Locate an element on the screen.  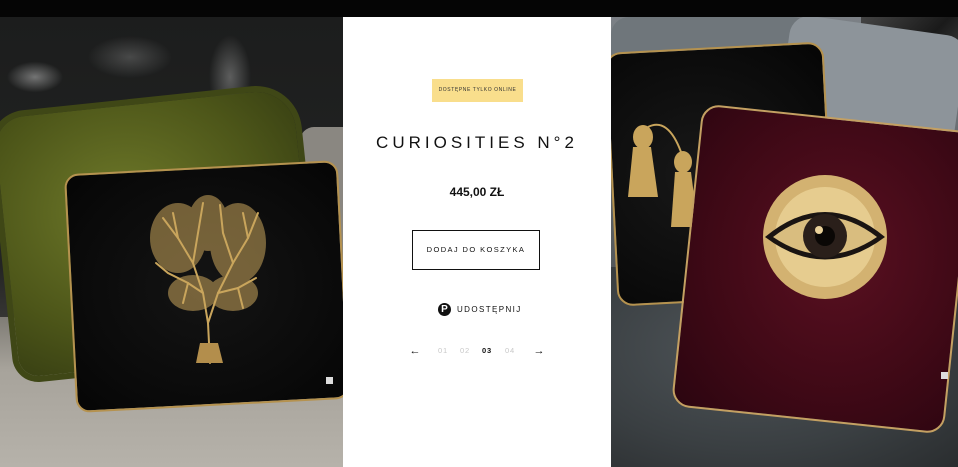
share-label: UDOSTĘPNIJ is located at coordinates (489, 309).